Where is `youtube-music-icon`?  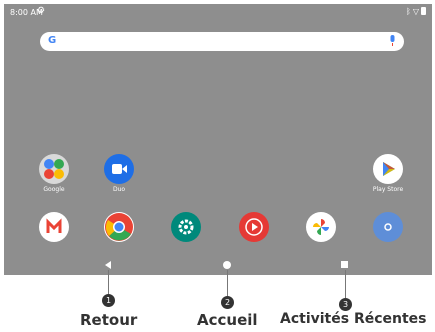
youtube-music-icon is located at coordinates (254, 227).